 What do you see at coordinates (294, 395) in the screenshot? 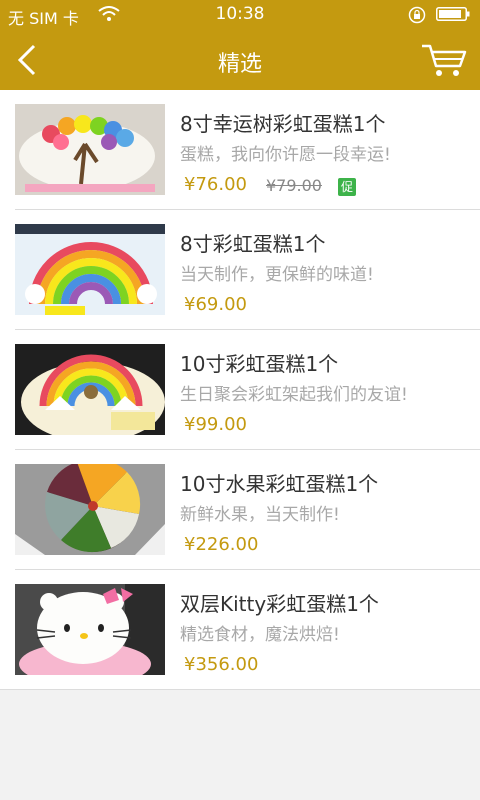
I see `product-desc: 生日聚会彩虹架起我们的友谊!` at bounding box center [294, 395].